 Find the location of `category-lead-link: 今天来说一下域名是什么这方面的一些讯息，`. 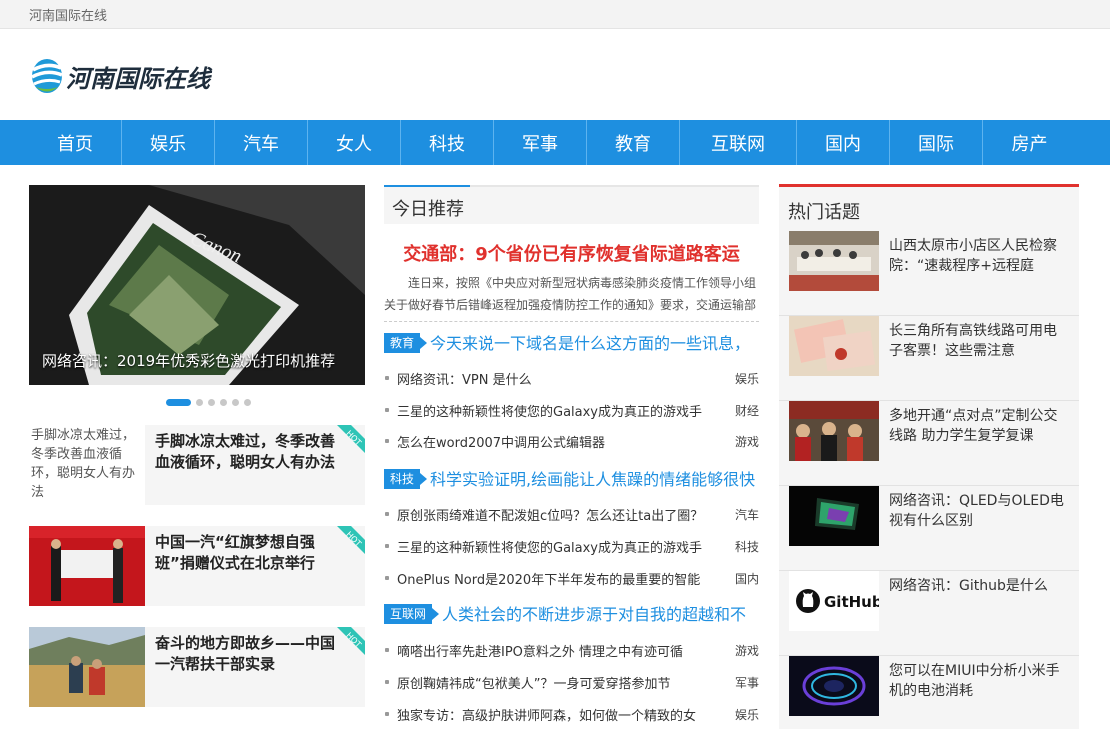

category-lead-link: 今天来说一下域名是什么这方面的一些讯息， is located at coordinates (595, 342).